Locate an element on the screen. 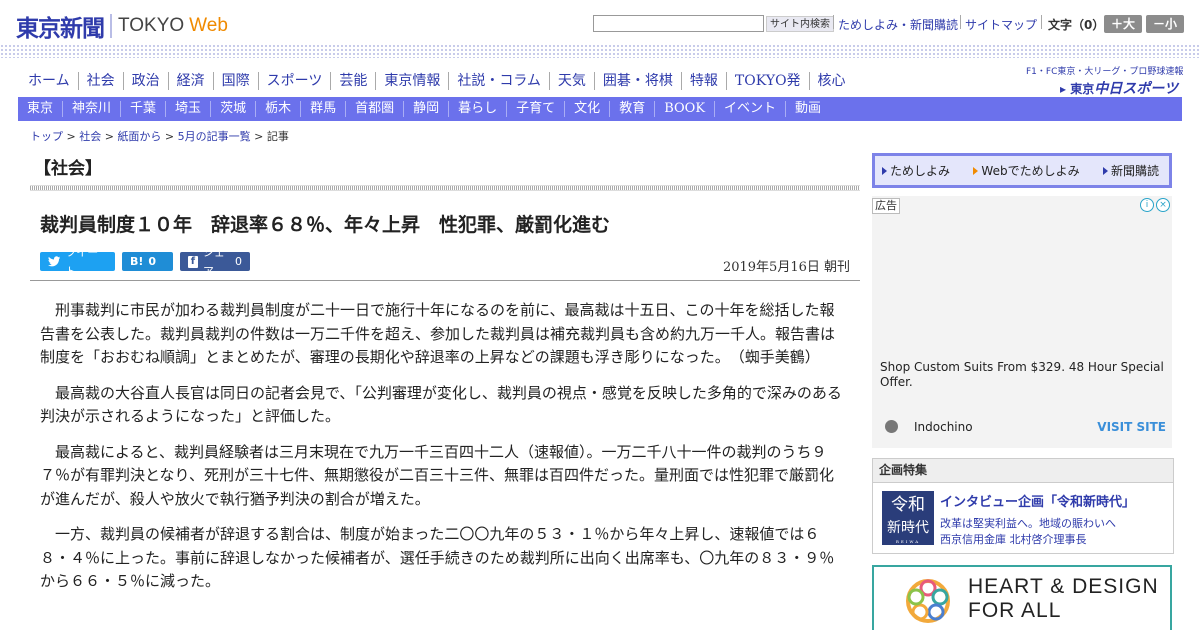 This screenshot has width=1200, height=630. web-trial-read-label: Webでためしよみ is located at coordinates (1030, 171).